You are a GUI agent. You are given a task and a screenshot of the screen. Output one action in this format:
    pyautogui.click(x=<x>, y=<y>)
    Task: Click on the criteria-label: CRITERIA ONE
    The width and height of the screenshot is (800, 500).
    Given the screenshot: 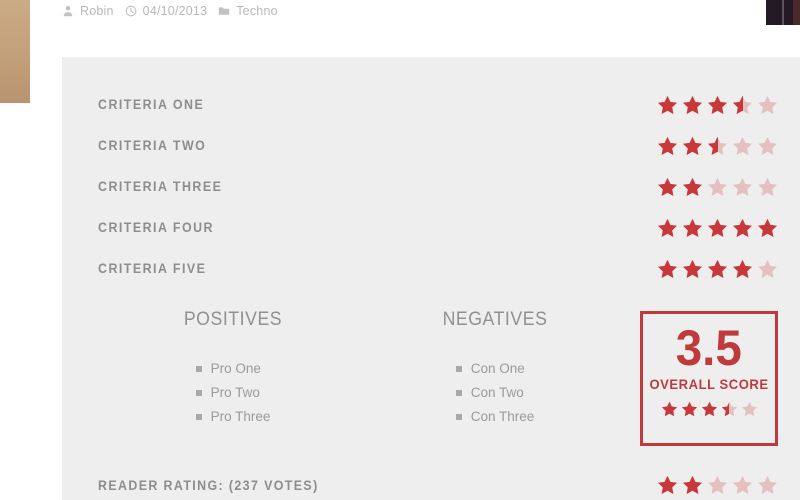 What is the action you would take?
    pyautogui.click(x=151, y=104)
    